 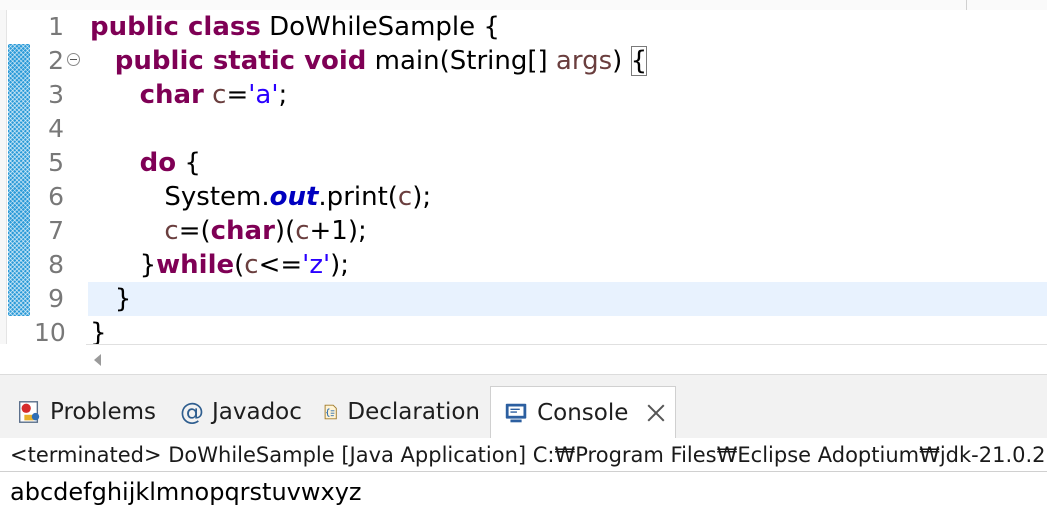 I want to click on code-token: .print(, so click(x=358, y=197).